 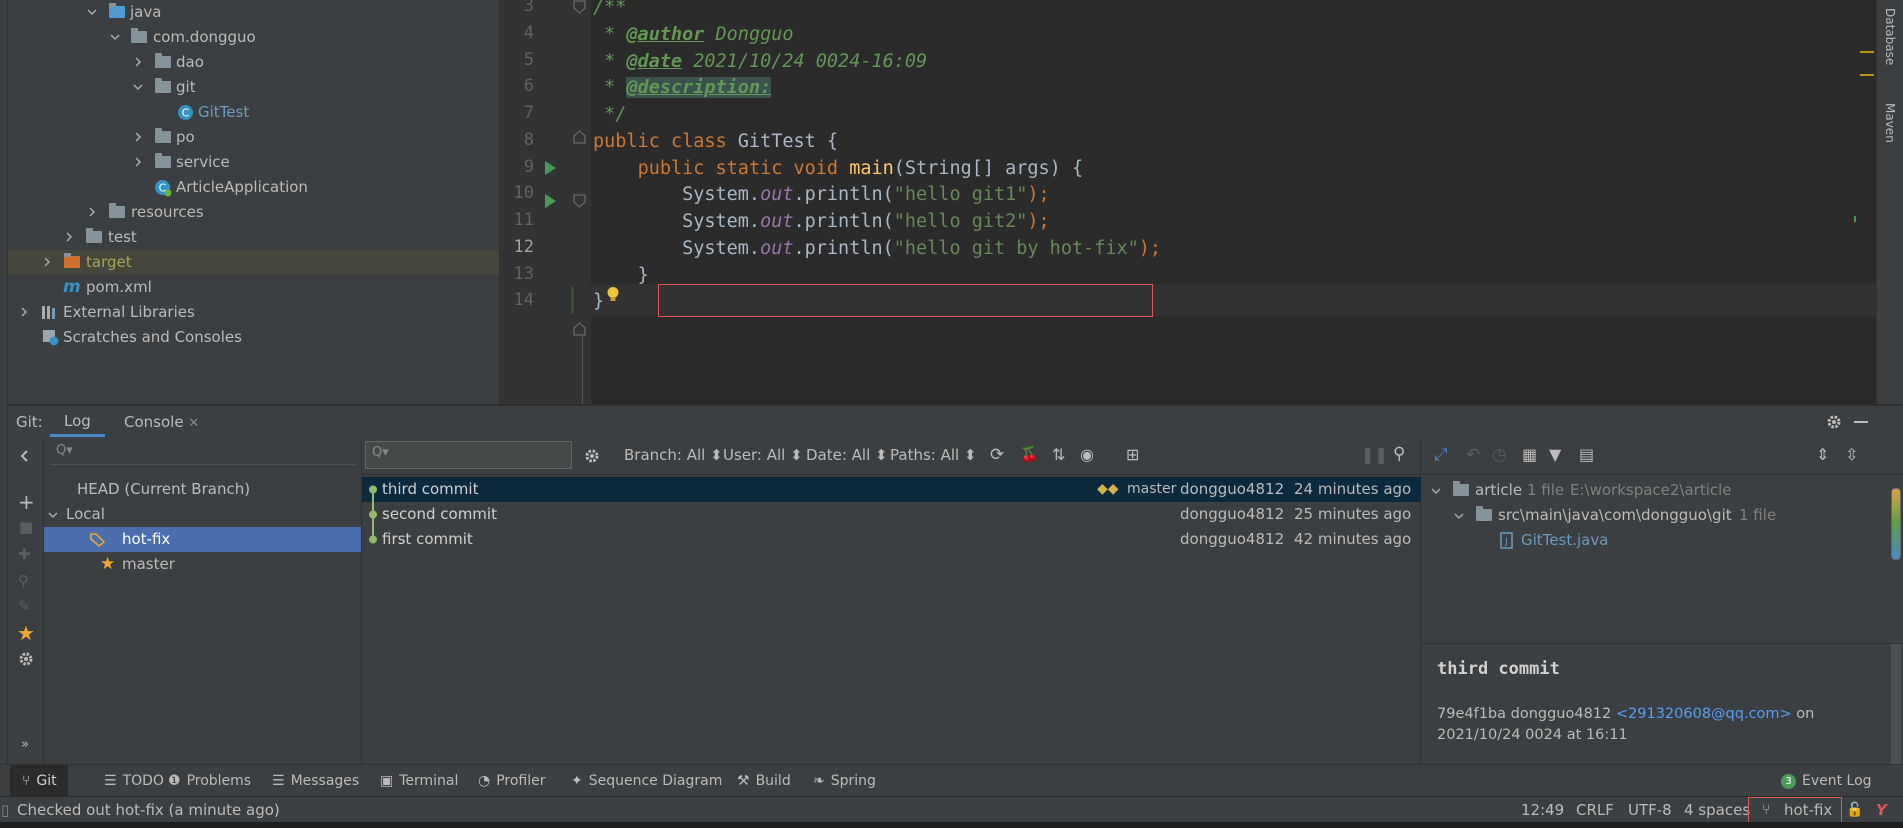 I want to click on commit-message: first commit, so click(x=427, y=539).